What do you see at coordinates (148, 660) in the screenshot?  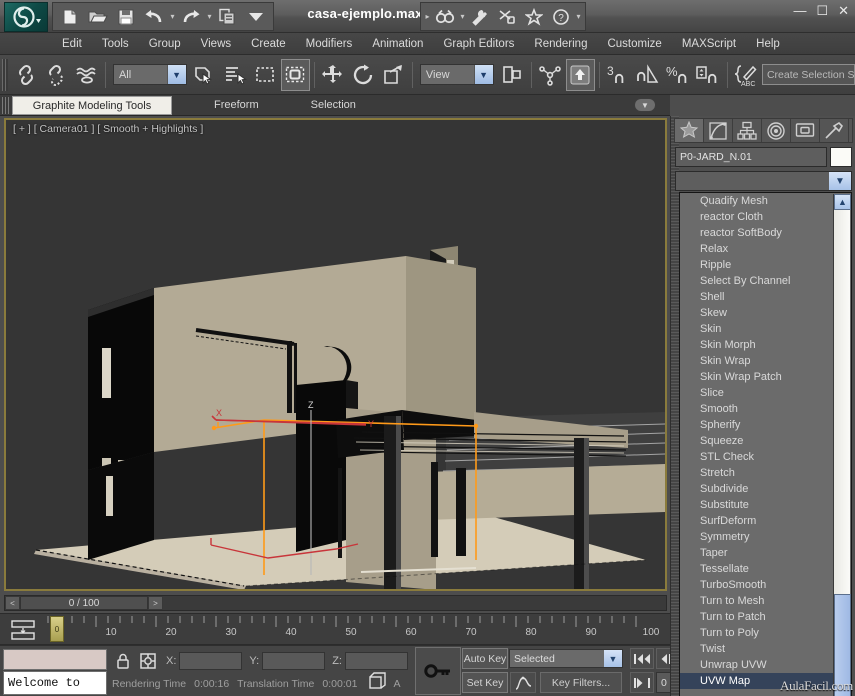 I see `absolute-relative-transform-icon` at bounding box center [148, 660].